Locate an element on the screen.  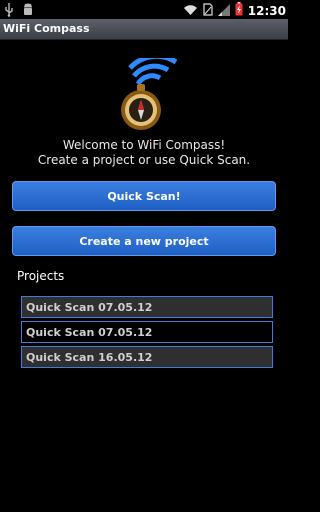
battery-icon is located at coordinates (239, 10).